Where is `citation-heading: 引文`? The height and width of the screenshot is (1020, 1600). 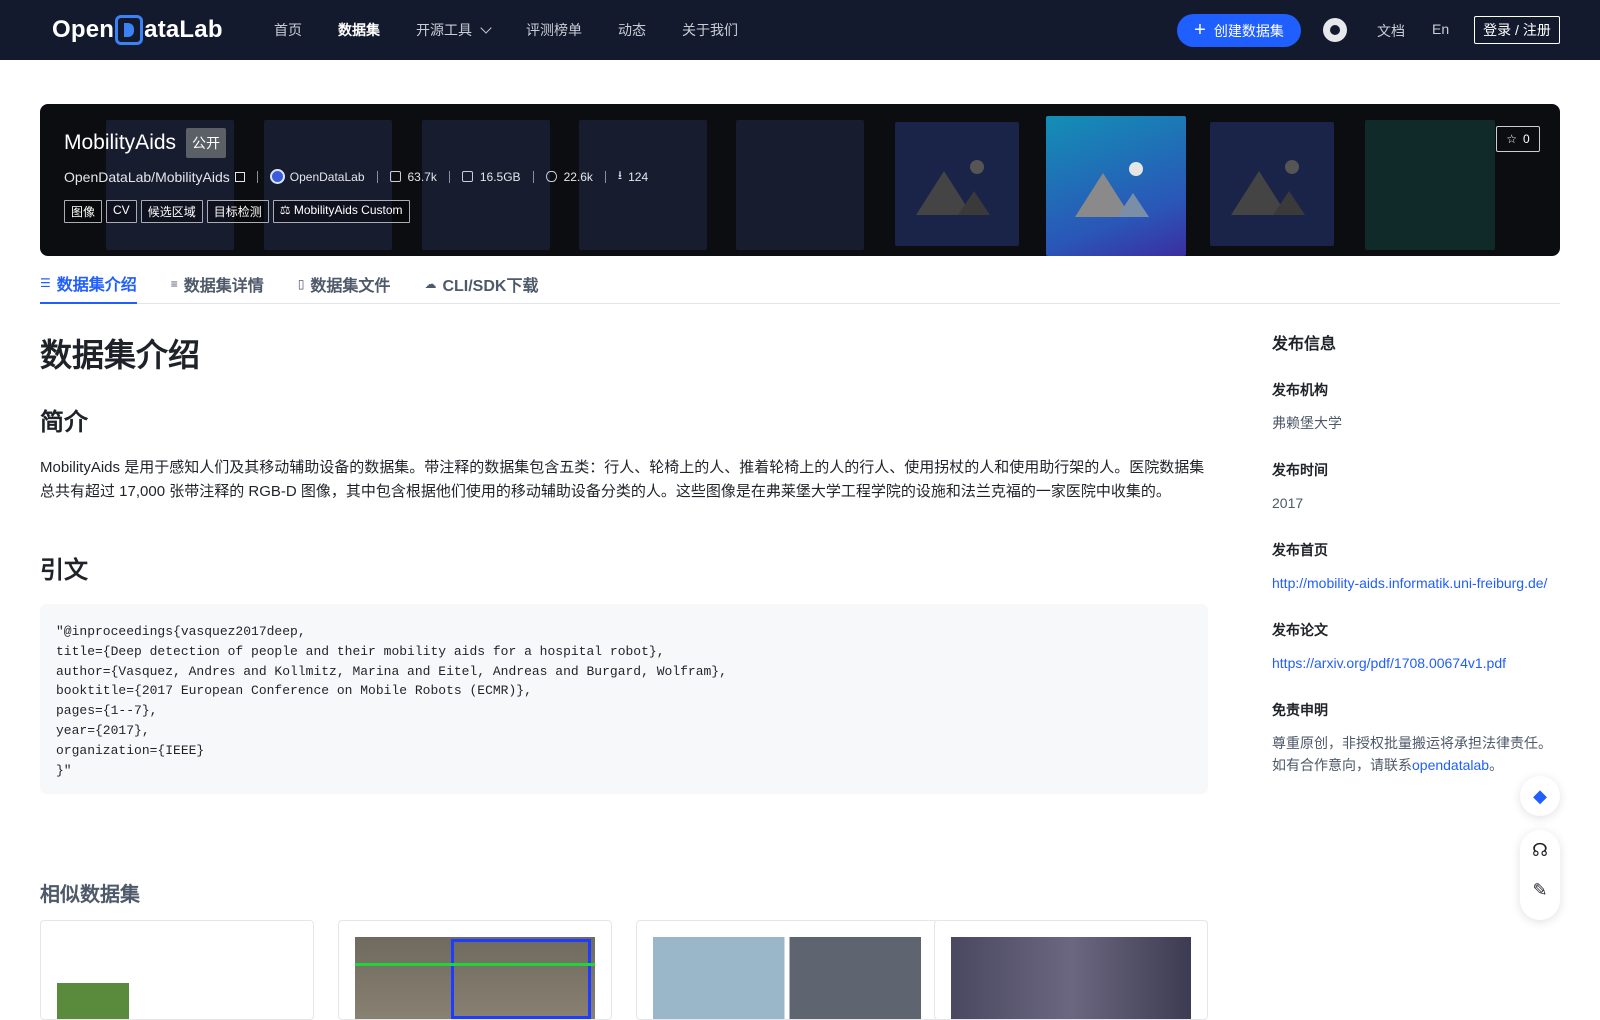 citation-heading: 引文 is located at coordinates (64, 570).